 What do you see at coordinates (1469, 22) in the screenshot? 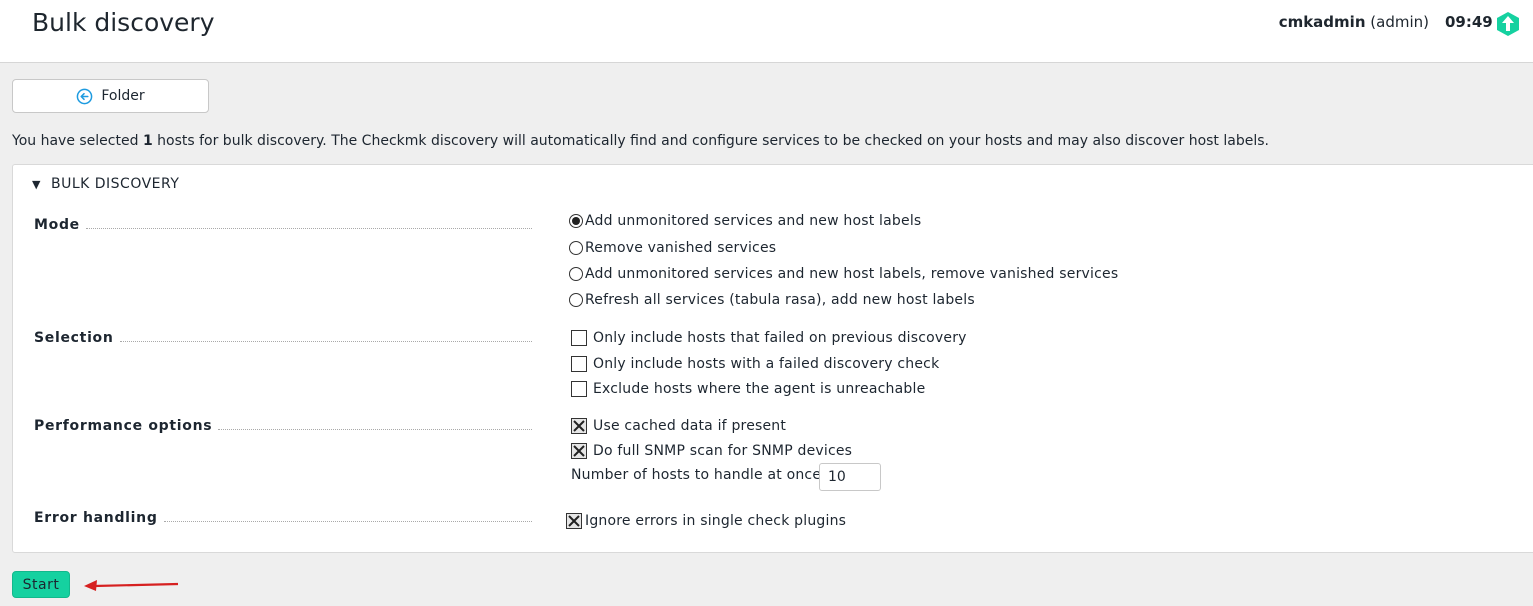
I see `clock: 09:49` at bounding box center [1469, 22].